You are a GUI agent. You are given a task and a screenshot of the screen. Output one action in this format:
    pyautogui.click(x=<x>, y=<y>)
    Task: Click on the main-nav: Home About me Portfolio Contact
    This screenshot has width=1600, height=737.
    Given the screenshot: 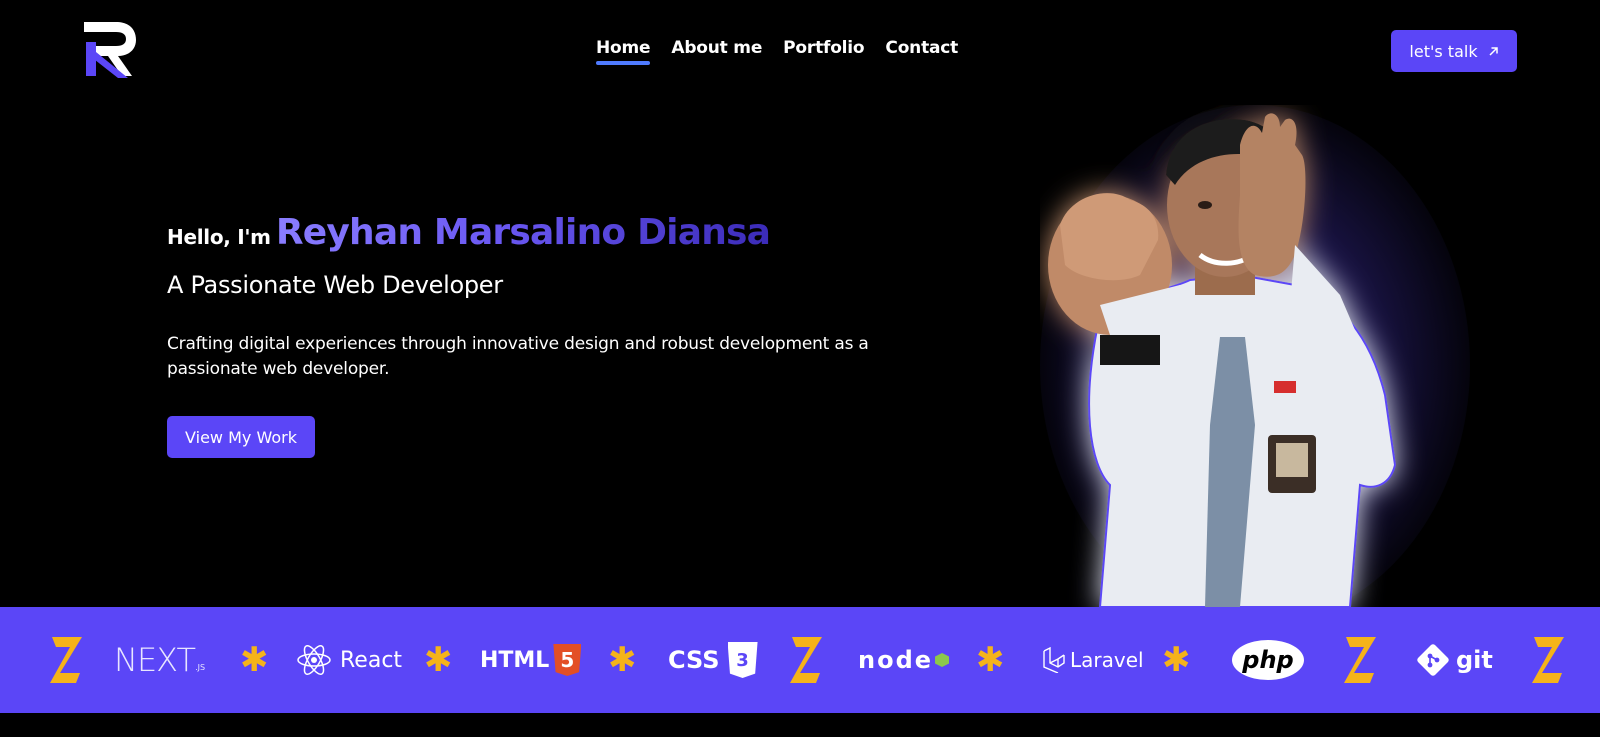 What is the action you would take?
    pyautogui.click(x=787, y=51)
    